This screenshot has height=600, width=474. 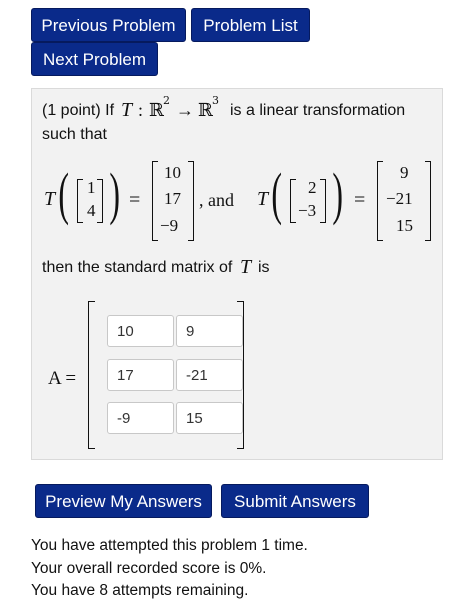 What do you see at coordinates (108, 25) in the screenshot?
I see `previous-problem-button: Previous Problem` at bounding box center [108, 25].